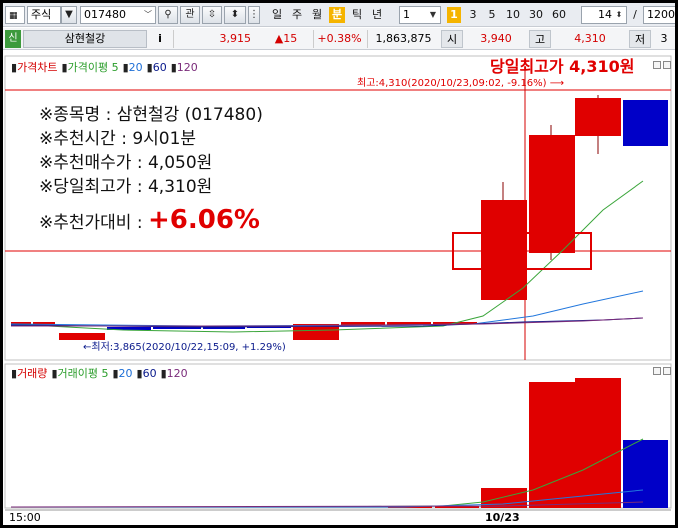  I want to click on spin-button: ⬍, so click(235, 15).